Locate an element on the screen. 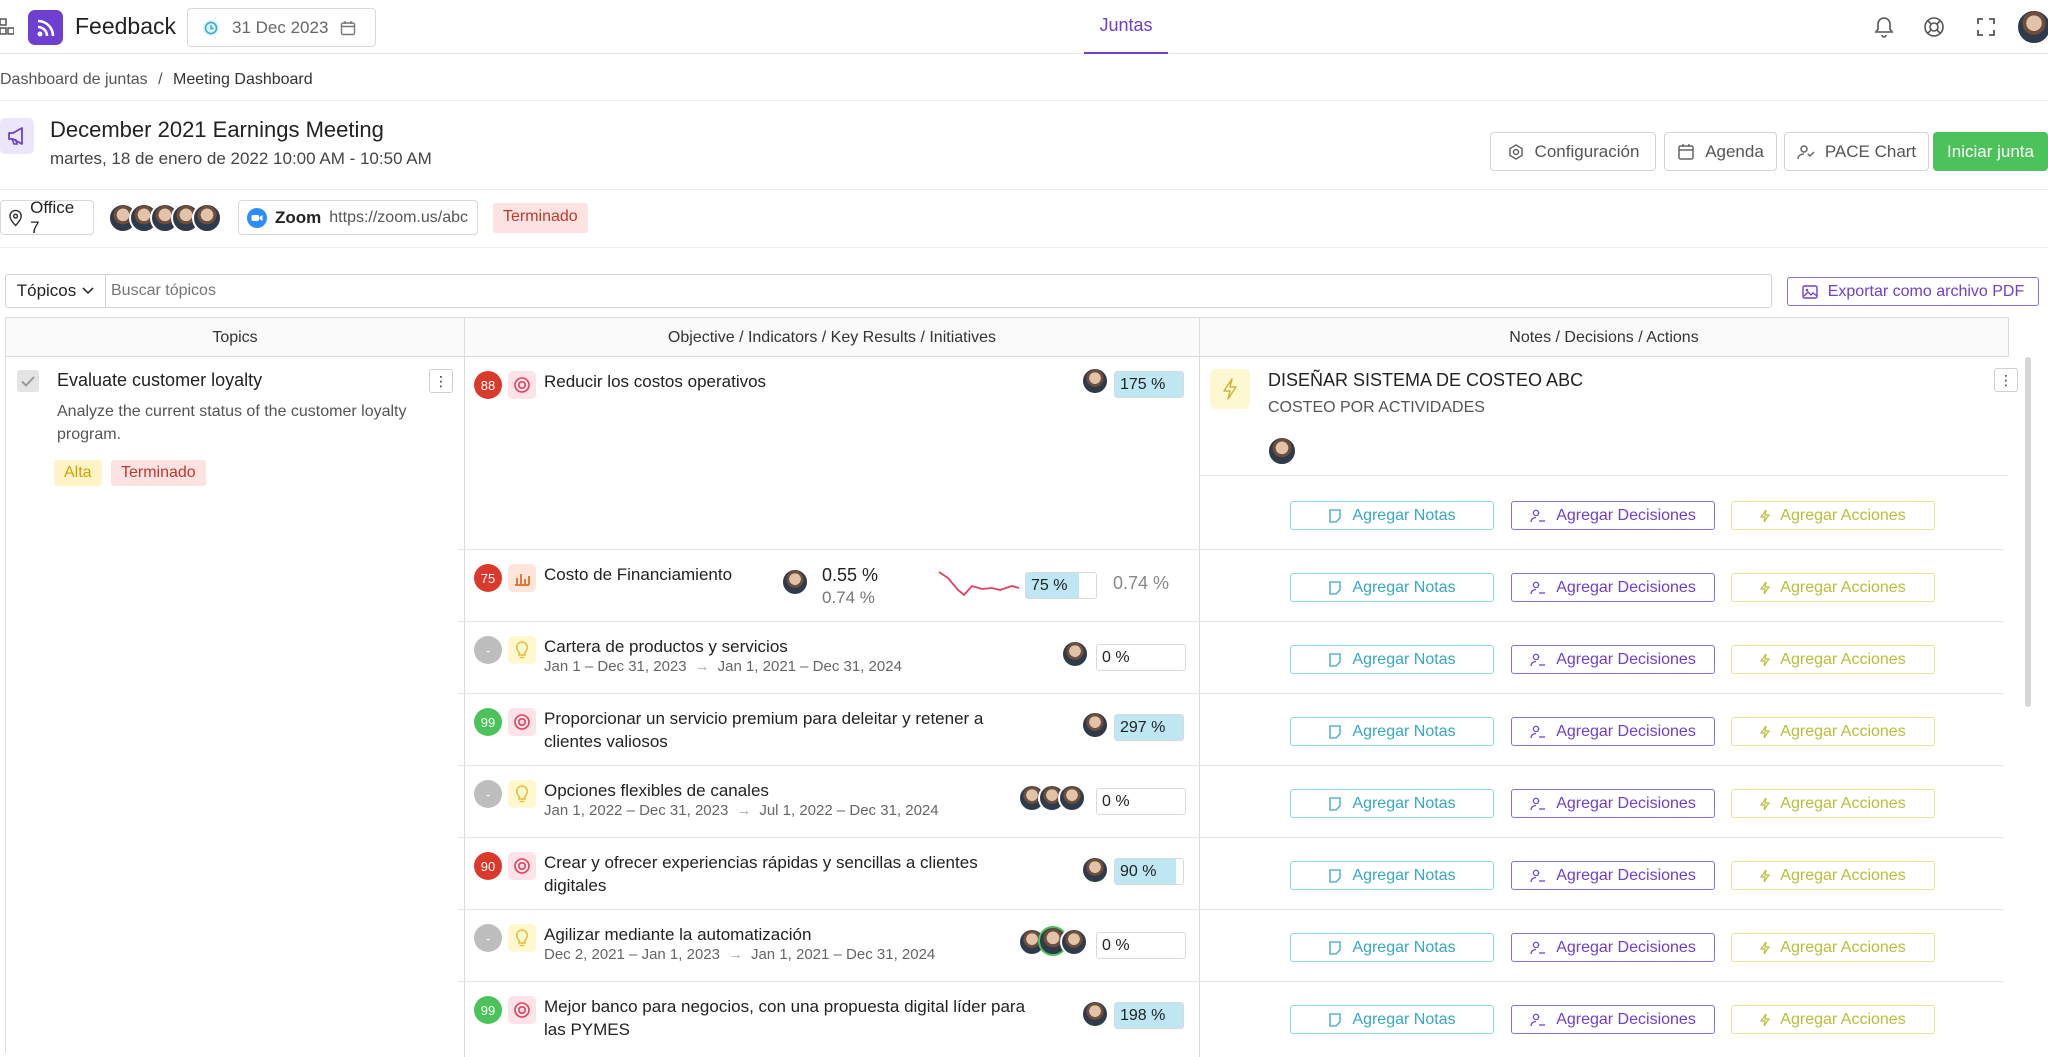 This screenshot has height=1057, width=2048. date-picker: 31 Dec 2023 is located at coordinates (281, 27).